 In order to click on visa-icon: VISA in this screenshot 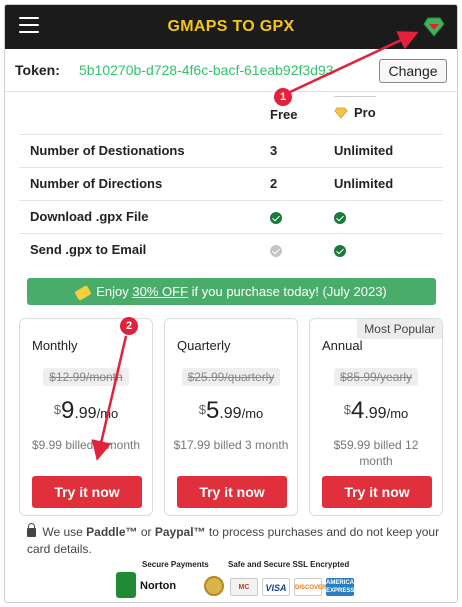, I will do `click(276, 587)`.